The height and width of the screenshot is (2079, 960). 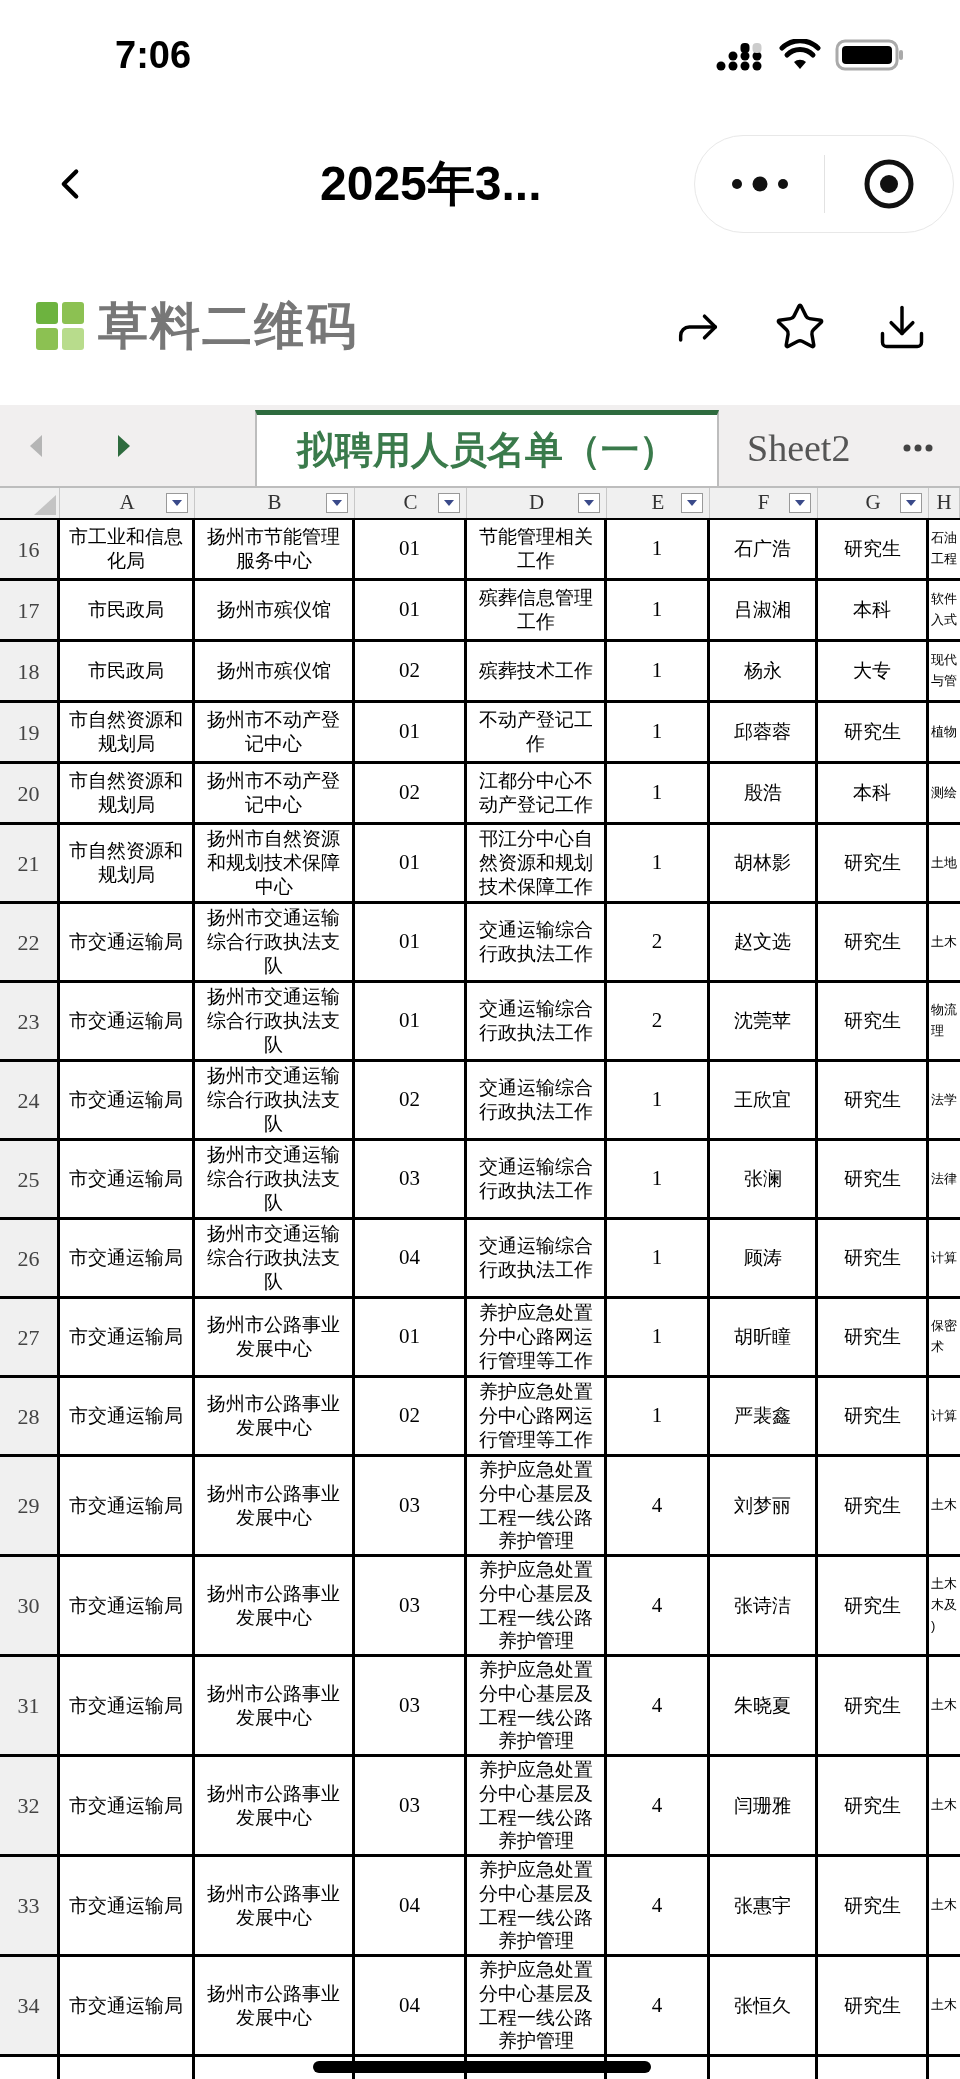 What do you see at coordinates (153, 55) in the screenshot?
I see `status-time: 7:06` at bounding box center [153, 55].